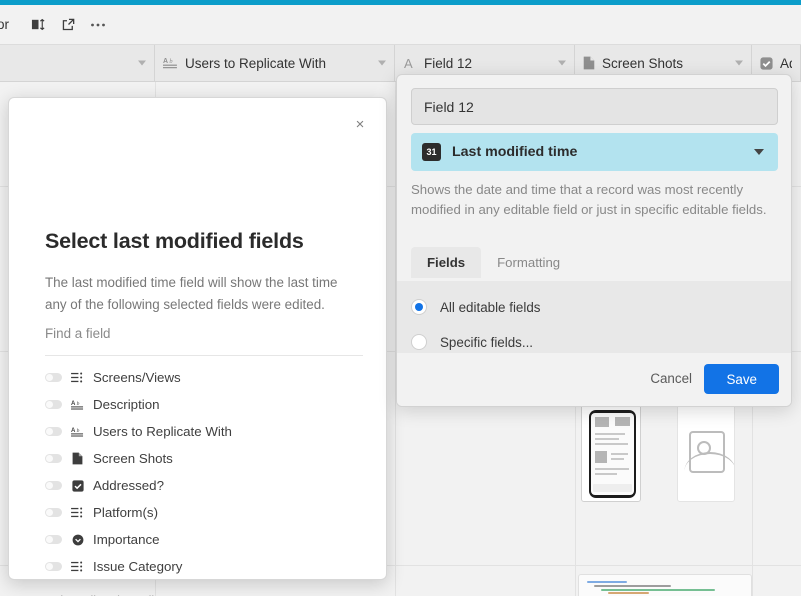  I want to click on column-header-label: Screen Shots, so click(643, 63).